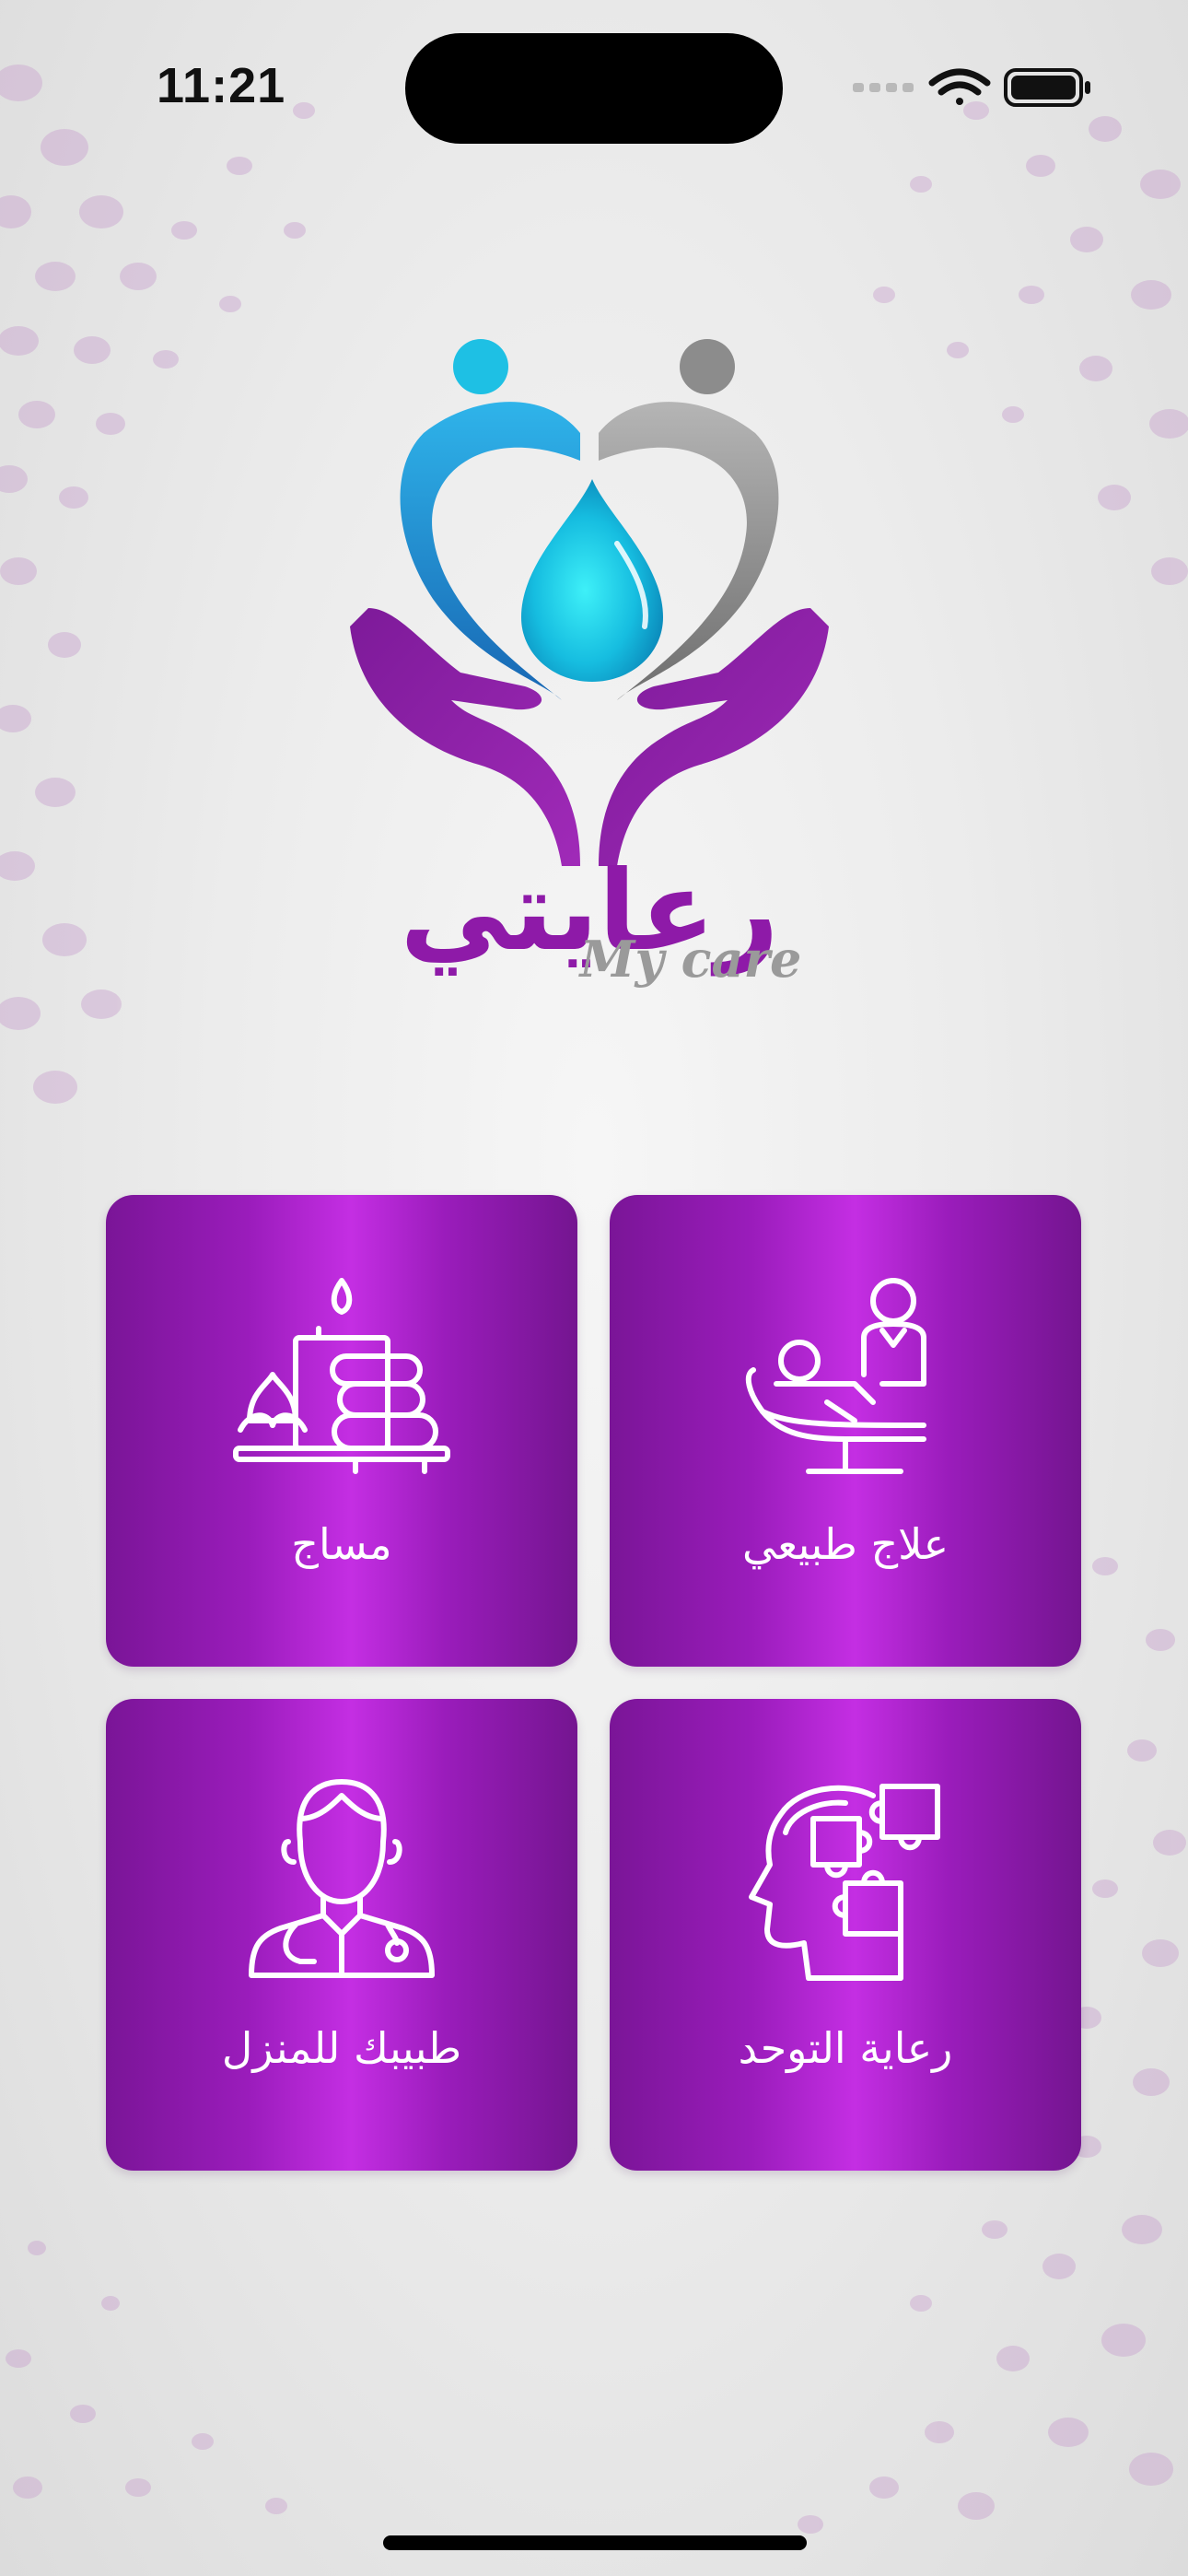  What do you see at coordinates (341, 2048) in the screenshot?
I see `service-label: طبيبك للمنزل` at bounding box center [341, 2048].